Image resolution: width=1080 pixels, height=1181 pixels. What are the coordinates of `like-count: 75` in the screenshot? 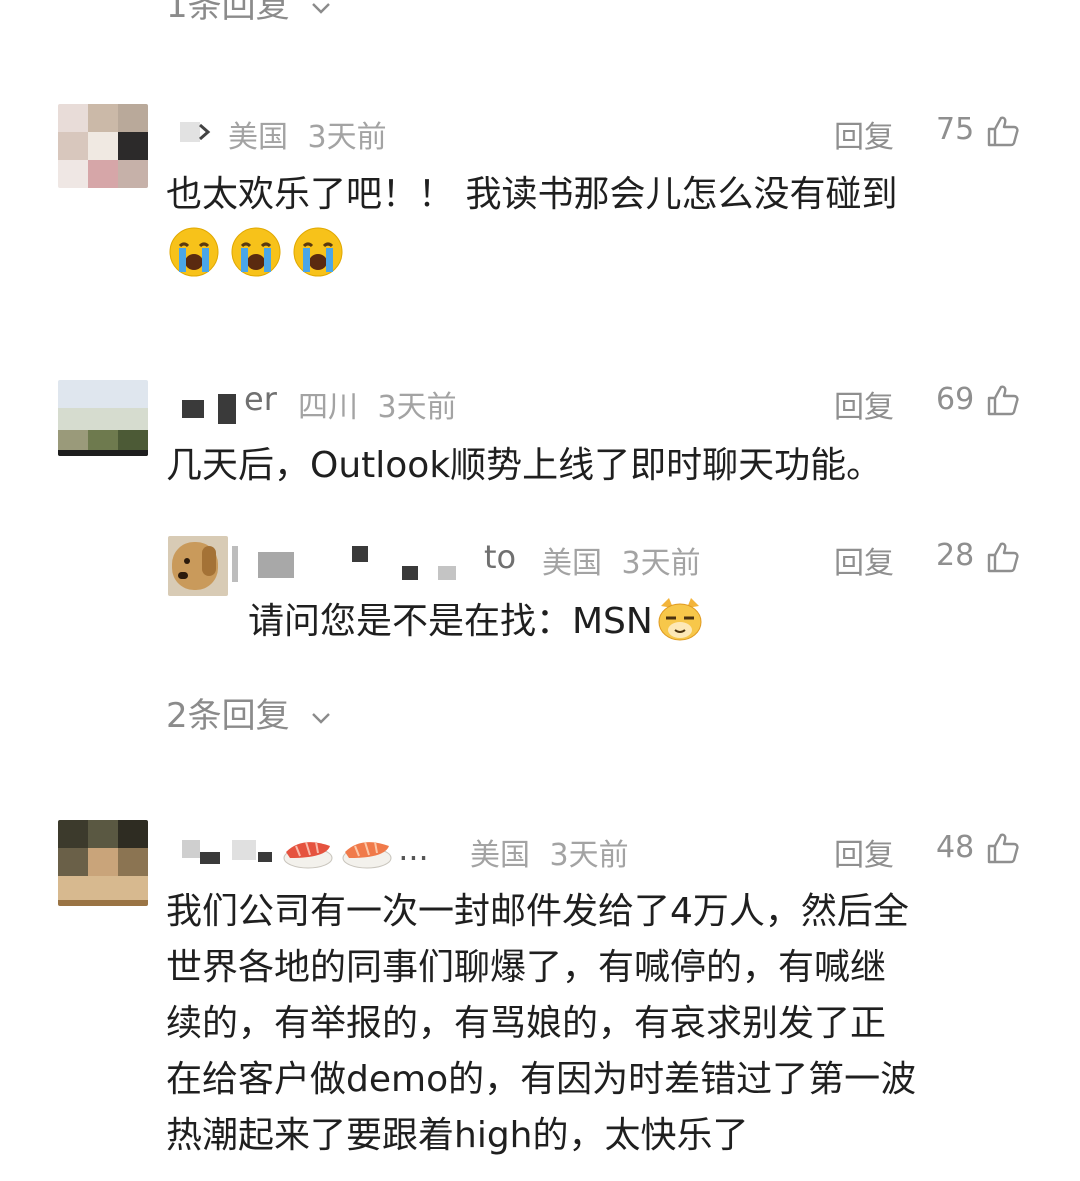 It's located at (955, 129).